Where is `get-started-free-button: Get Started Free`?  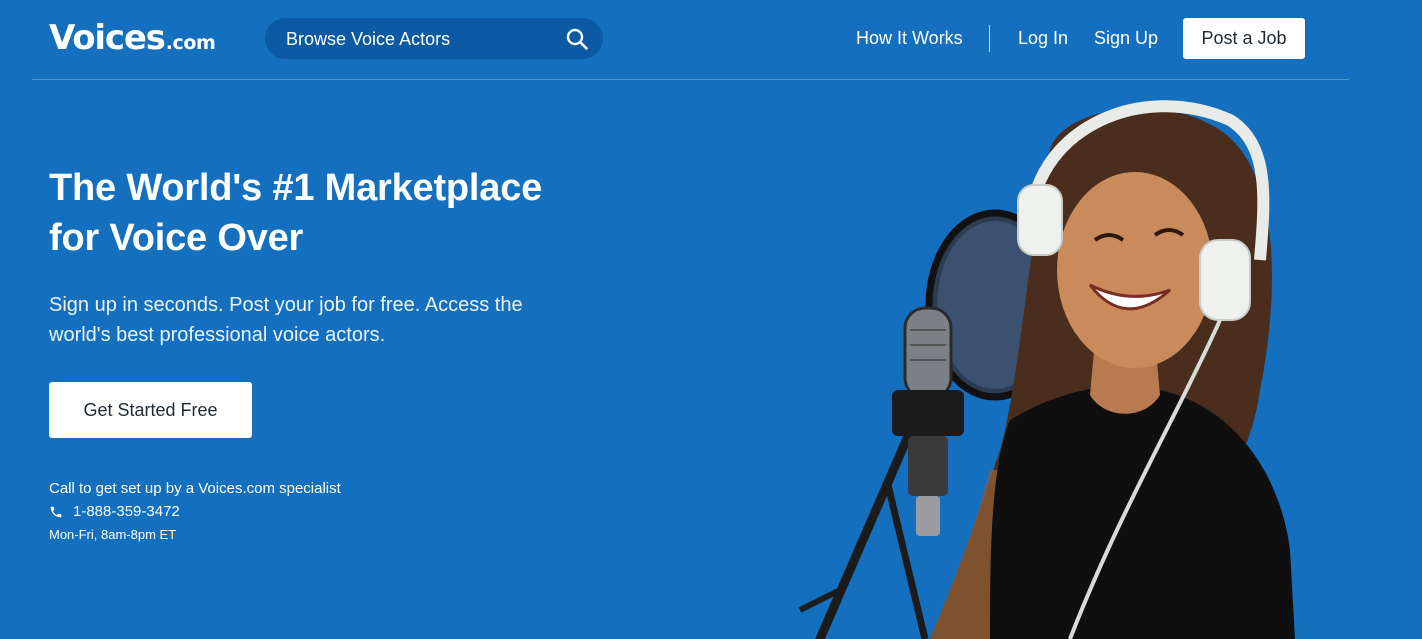
get-started-free-button: Get Started Free is located at coordinates (150, 410).